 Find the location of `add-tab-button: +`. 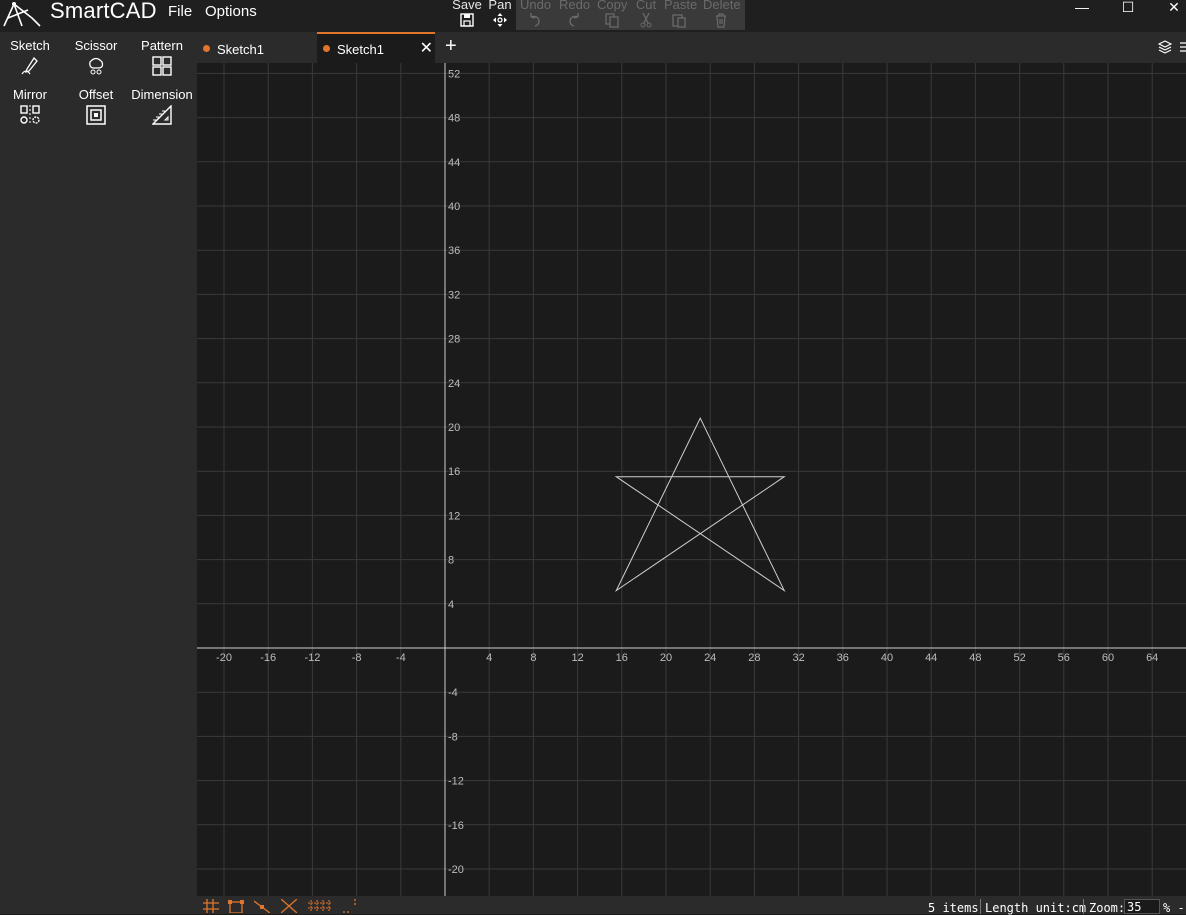

add-tab-button: + is located at coordinates (451, 46).